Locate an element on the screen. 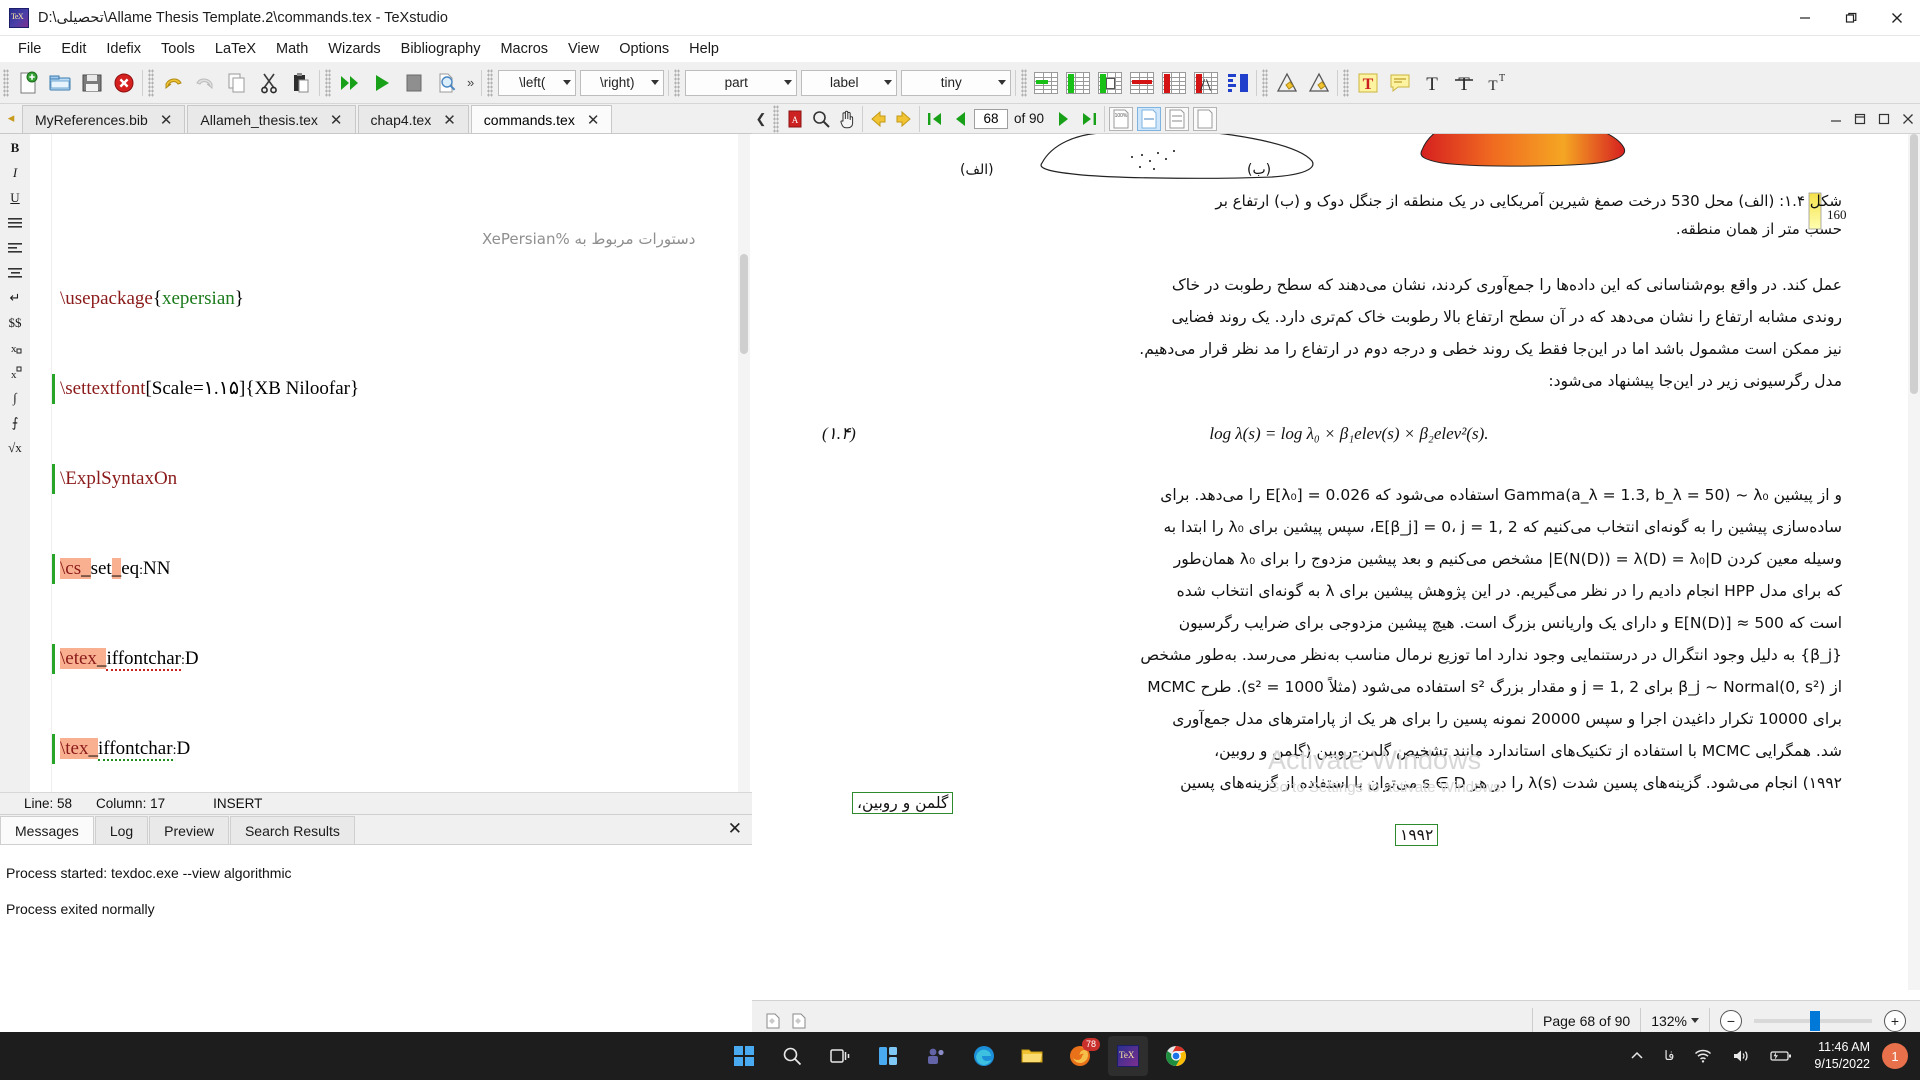  superscript-icon: TT is located at coordinates (1496, 83).